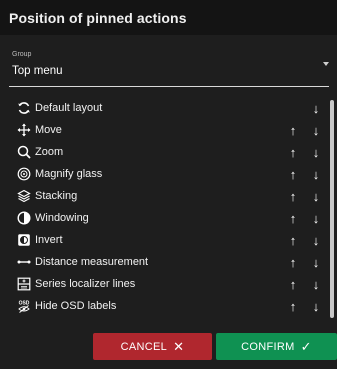  I want to click on hide-osd-icon: OSD, so click(24, 306).